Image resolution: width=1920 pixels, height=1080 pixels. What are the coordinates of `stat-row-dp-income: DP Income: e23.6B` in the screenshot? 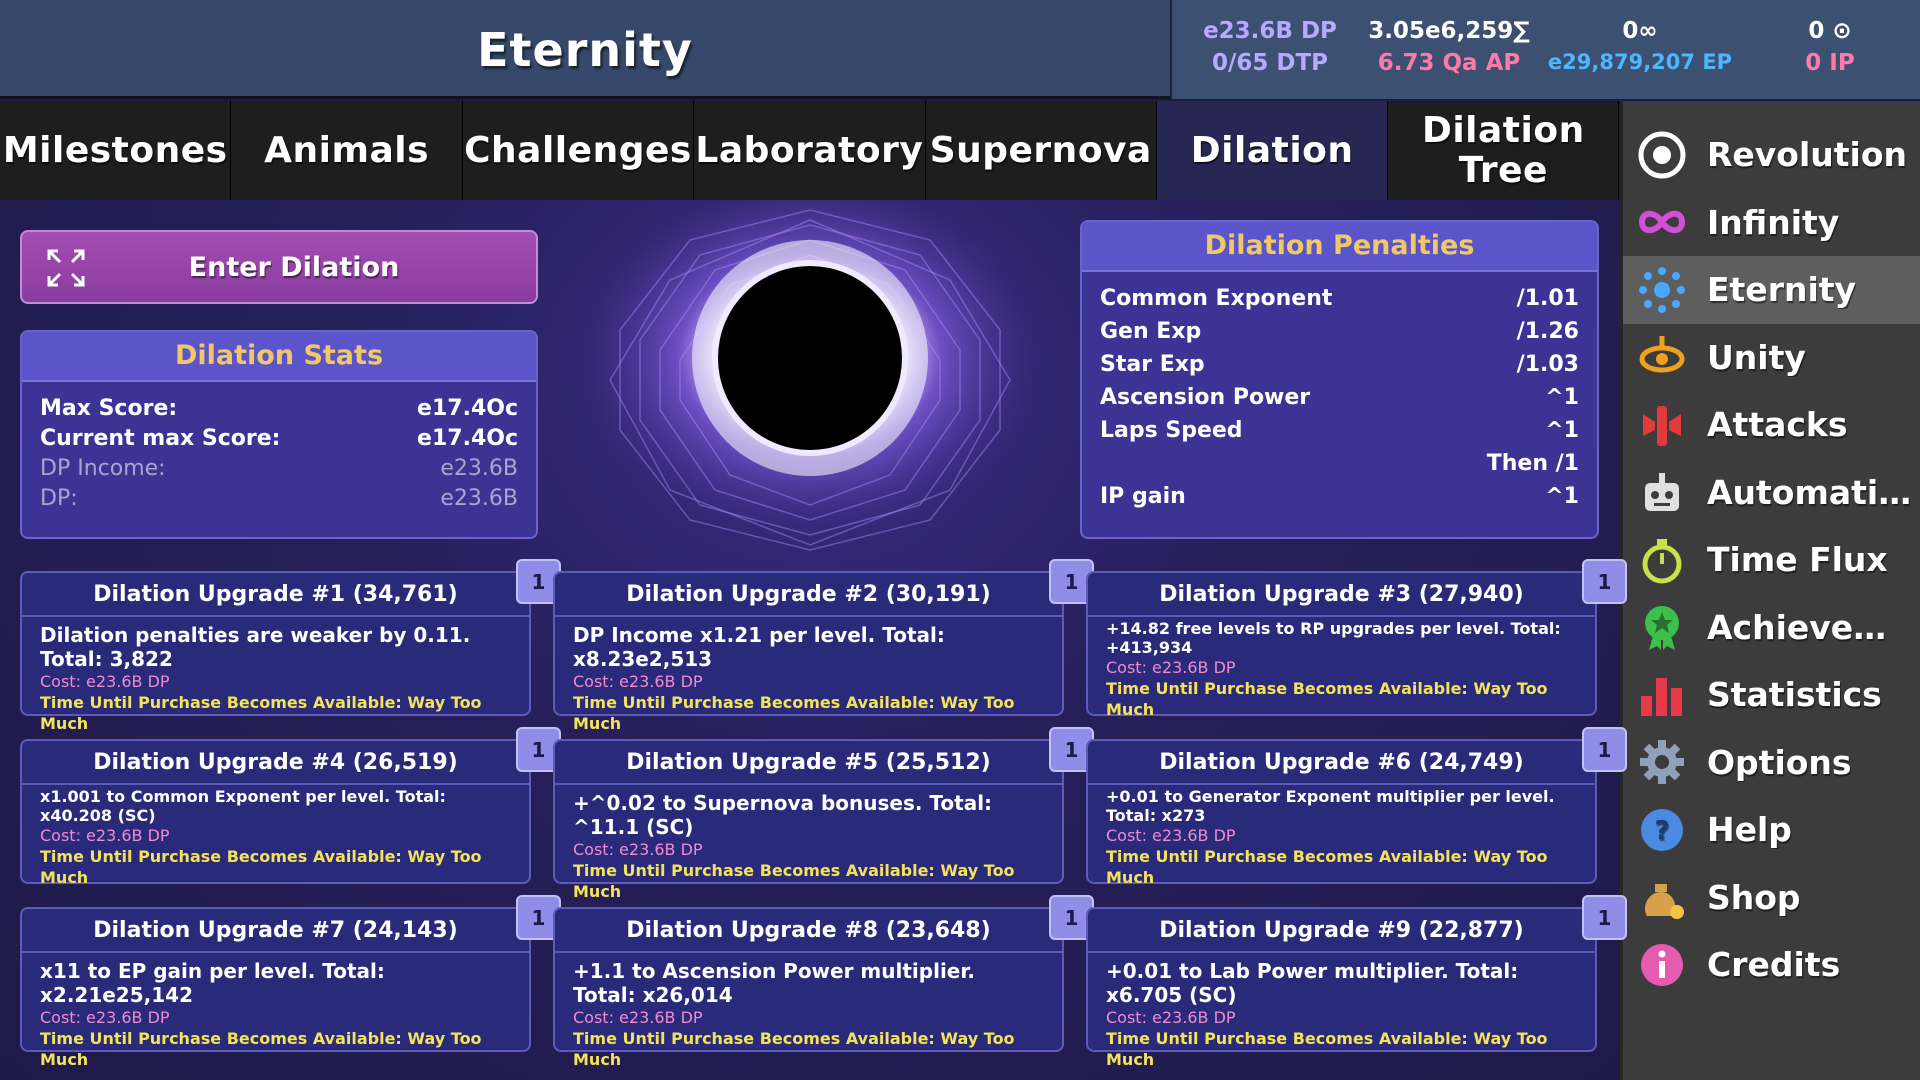 It's located at (279, 469).